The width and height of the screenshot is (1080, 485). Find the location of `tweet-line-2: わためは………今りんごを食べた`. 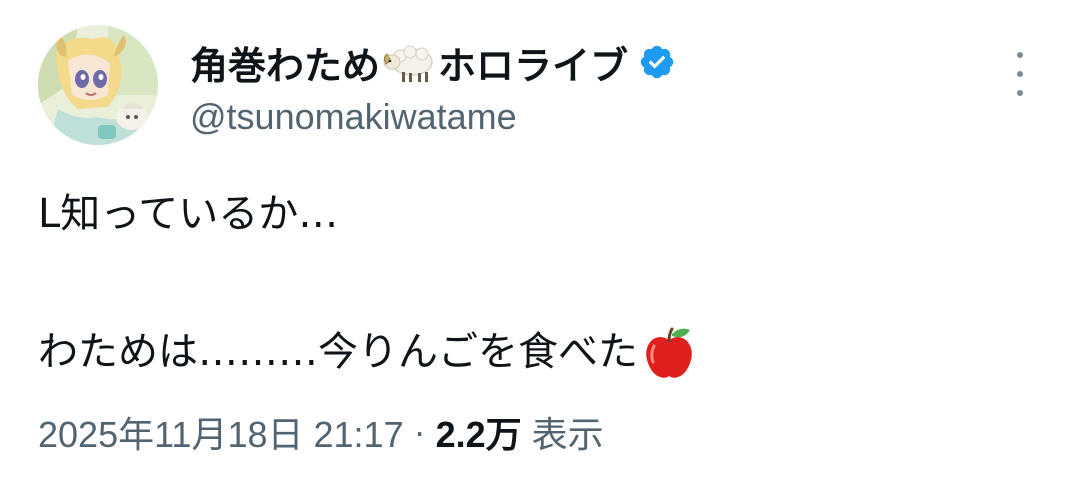

tweet-line-2: わためは………今りんごを食べた is located at coordinates (368, 352).